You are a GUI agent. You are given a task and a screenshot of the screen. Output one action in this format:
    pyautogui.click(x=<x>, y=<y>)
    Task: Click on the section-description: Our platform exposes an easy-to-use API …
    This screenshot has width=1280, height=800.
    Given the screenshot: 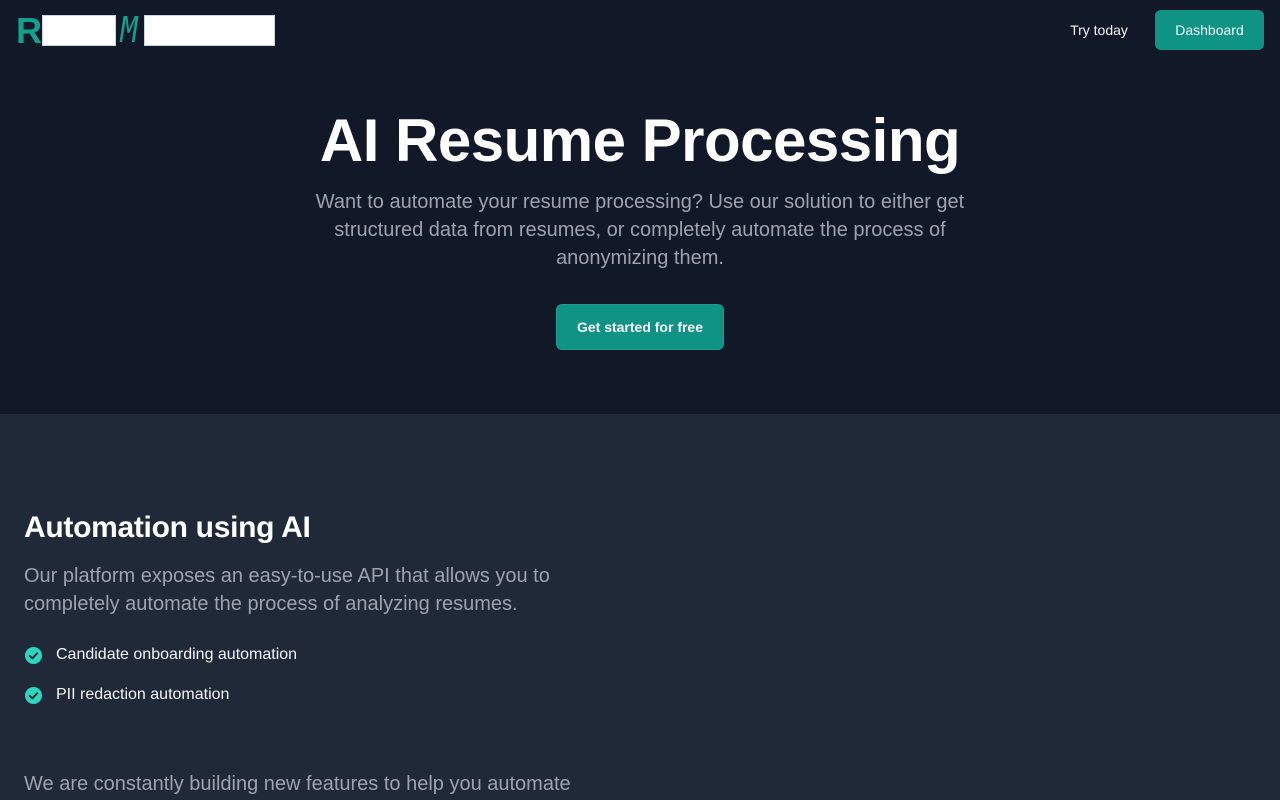 What is the action you would take?
    pyautogui.click(x=287, y=590)
    